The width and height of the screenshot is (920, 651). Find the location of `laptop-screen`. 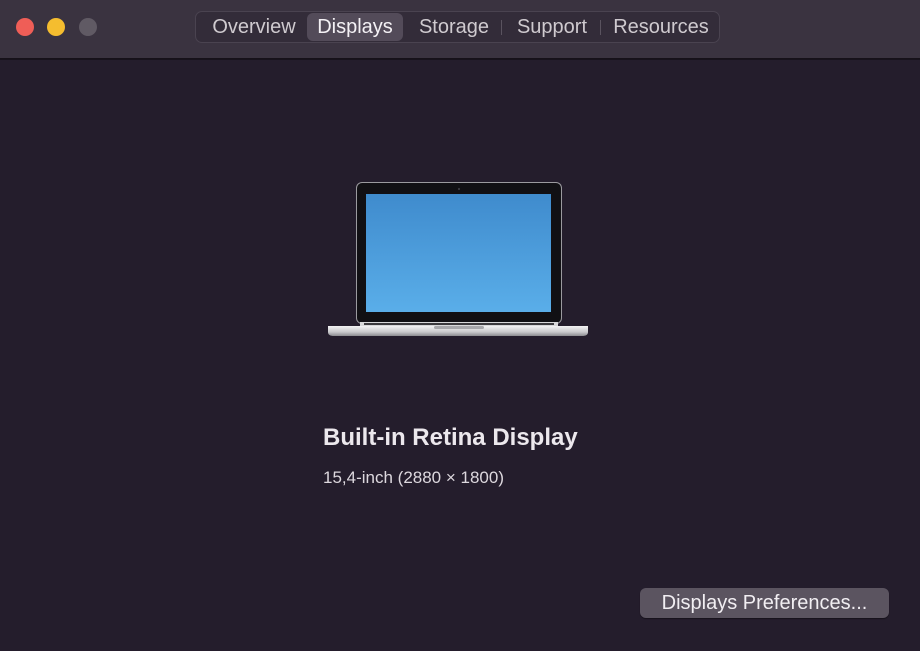

laptop-screen is located at coordinates (458, 253).